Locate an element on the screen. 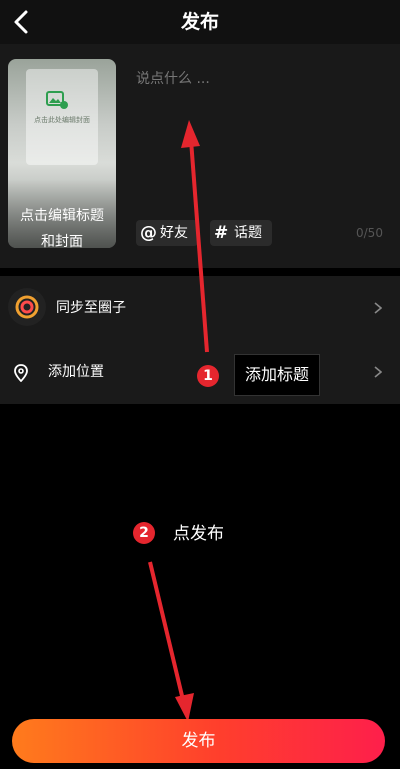 The height and width of the screenshot is (769, 400). click-publish-tooltip: 点发布 is located at coordinates (198, 534).